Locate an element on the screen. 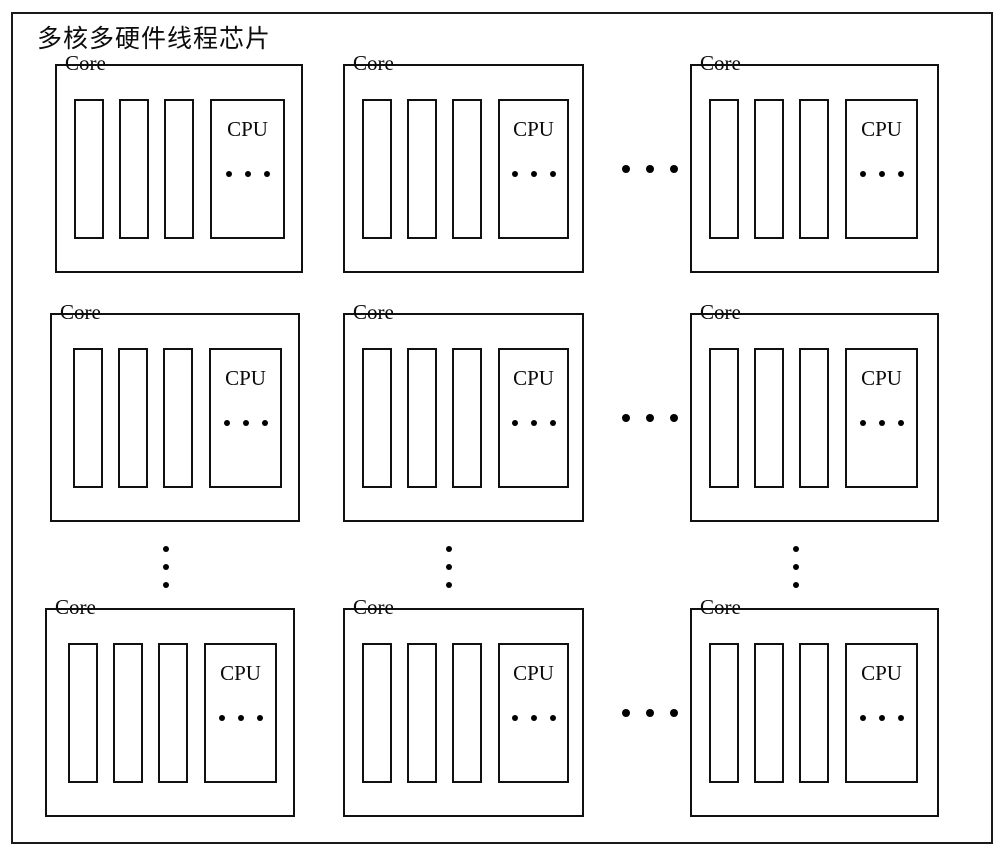 The image size is (1000, 858). core-block-r2-c2: Core CPU is located at coordinates (463, 411).